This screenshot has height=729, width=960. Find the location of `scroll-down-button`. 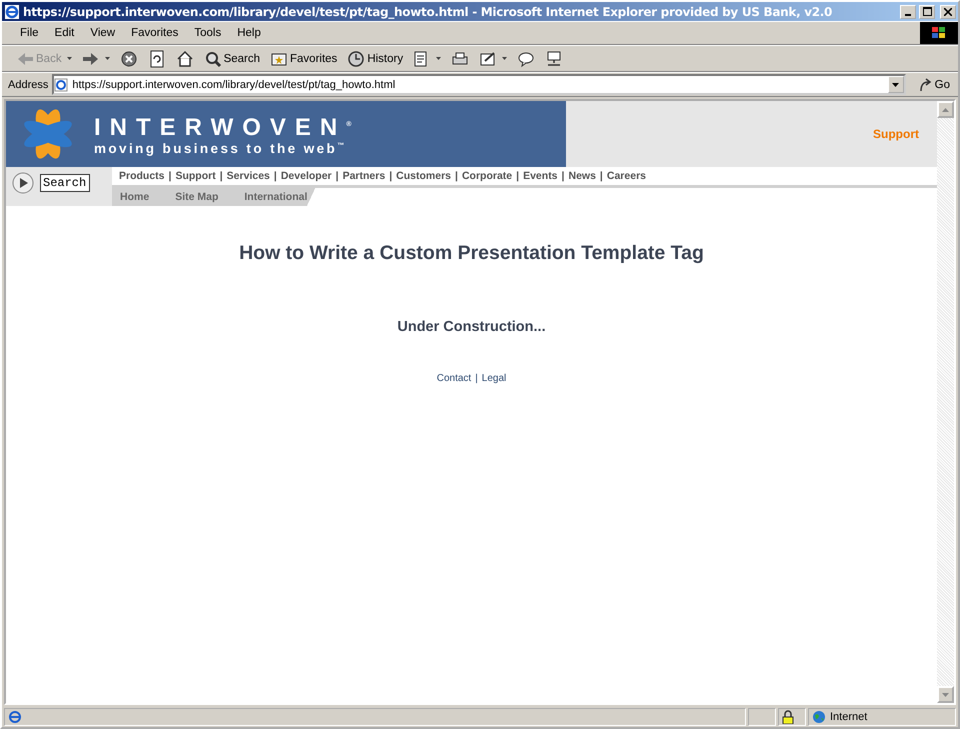

scroll-down-button is located at coordinates (945, 694).